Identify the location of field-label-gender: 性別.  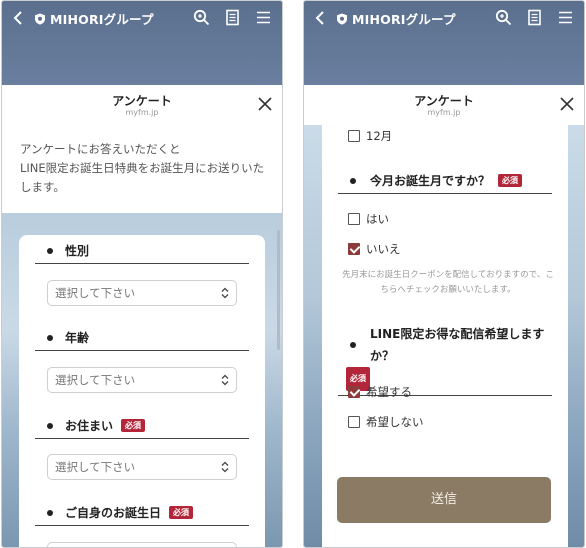
(142, 253).